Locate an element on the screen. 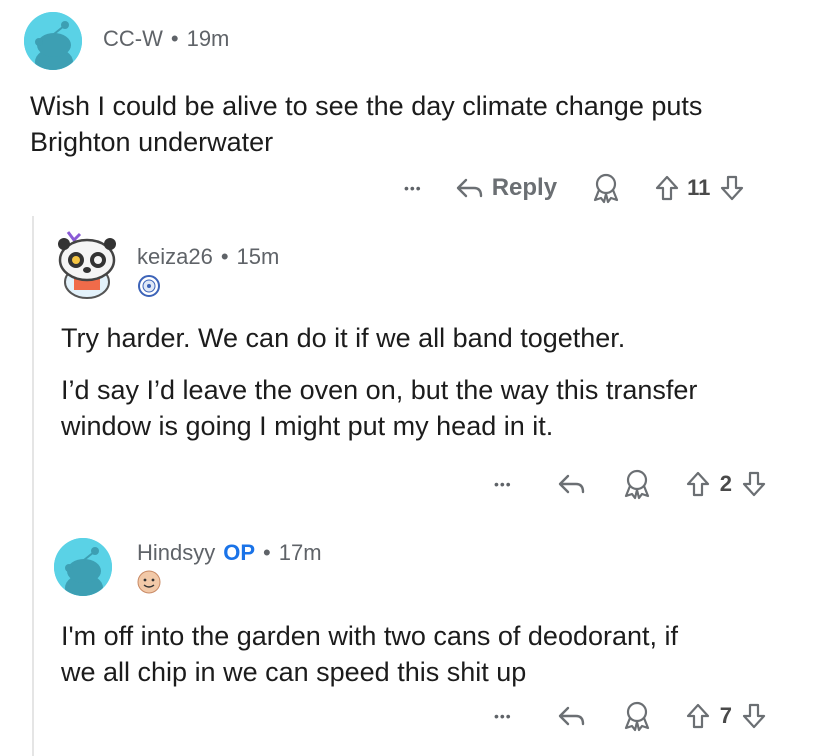  thread-line is located at coordinates (33, 486).